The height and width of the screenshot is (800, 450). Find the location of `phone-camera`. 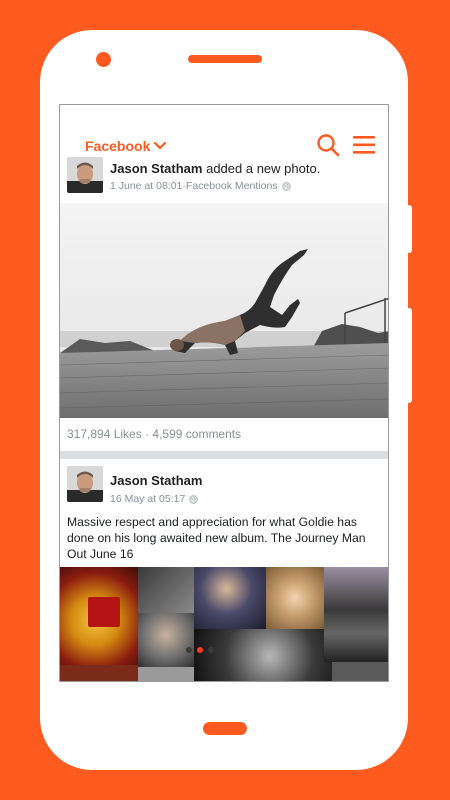

phone-camera is located at coordinates (103, 59).